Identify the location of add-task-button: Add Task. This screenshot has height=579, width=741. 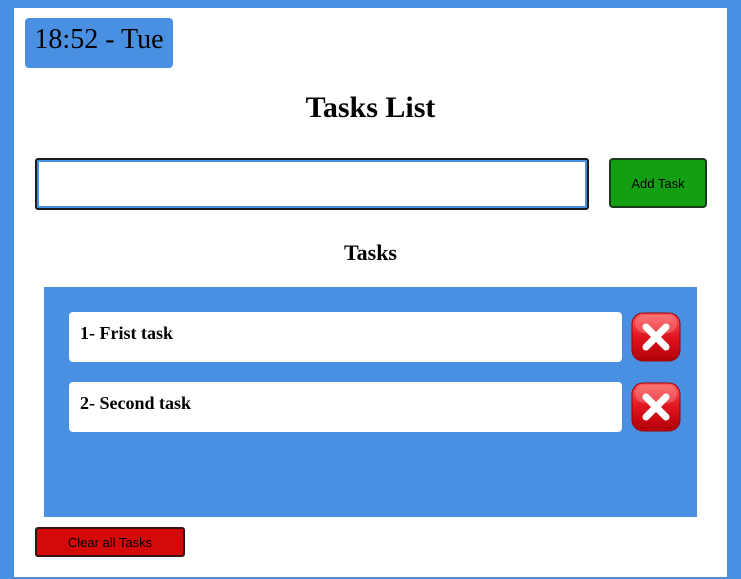
(658, 183).